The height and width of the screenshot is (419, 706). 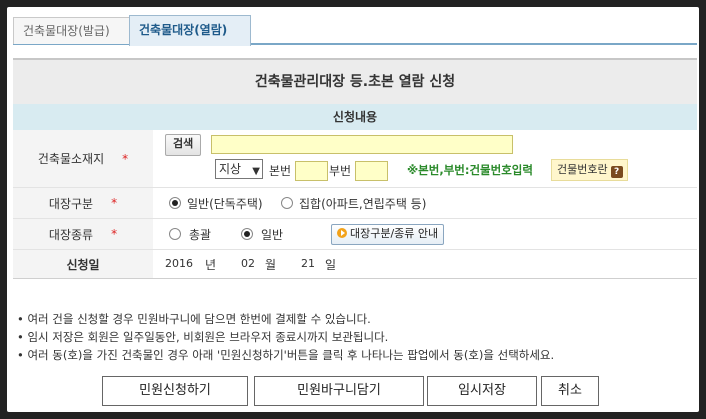 I want to click on ledger-kind-radio-summary, so click(x=175, y=234).